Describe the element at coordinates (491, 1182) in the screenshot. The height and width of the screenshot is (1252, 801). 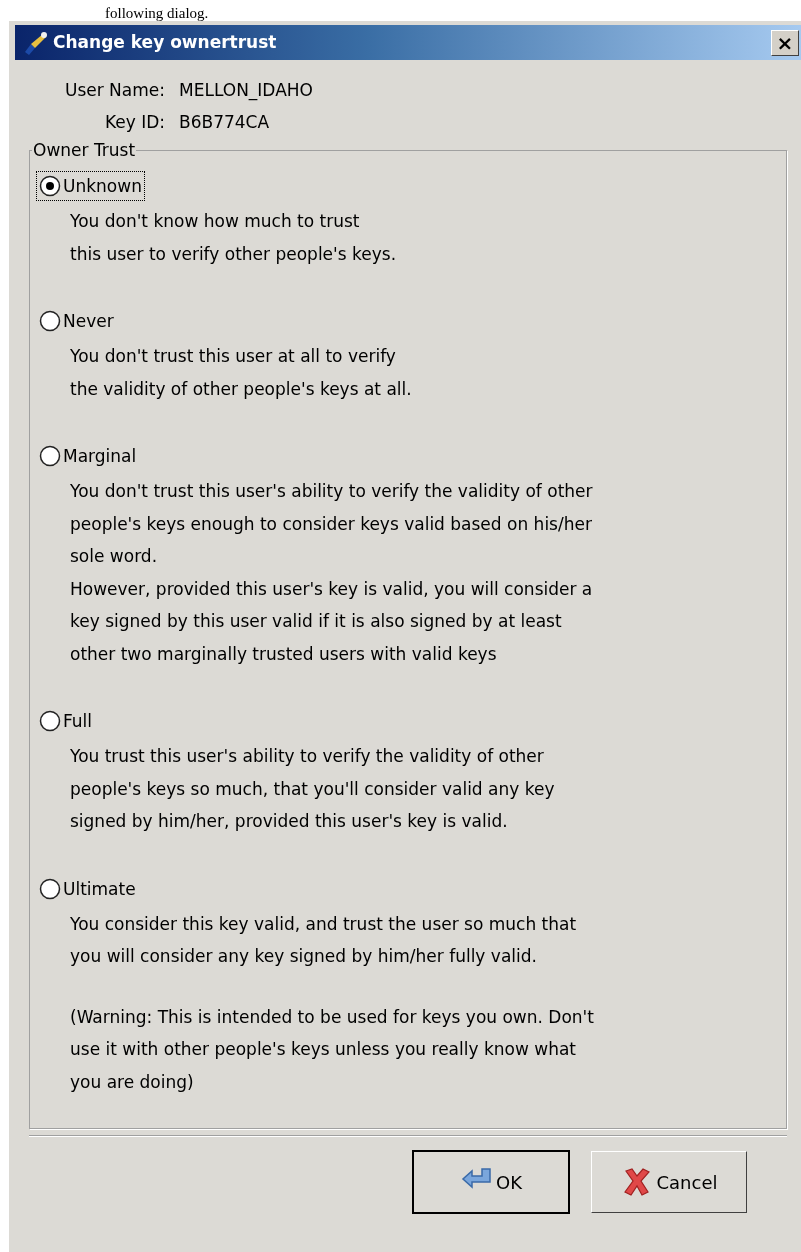
I see `ok-button: OK` at that location.